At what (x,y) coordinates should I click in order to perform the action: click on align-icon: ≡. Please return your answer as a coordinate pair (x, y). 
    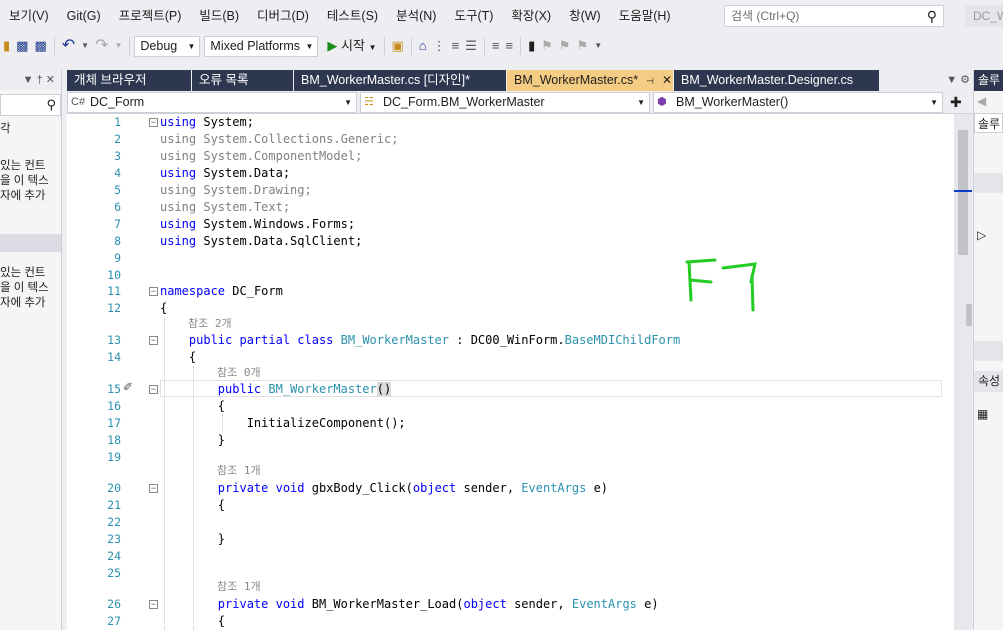
    Looking at the image, I should click on (456, 46).